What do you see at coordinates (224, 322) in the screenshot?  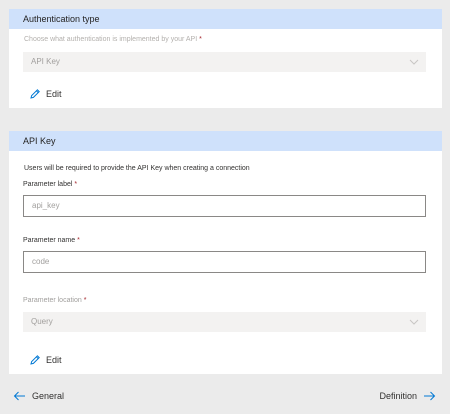 I see `parameter-location-dropdown: Query` at bounding box center [224, 322].